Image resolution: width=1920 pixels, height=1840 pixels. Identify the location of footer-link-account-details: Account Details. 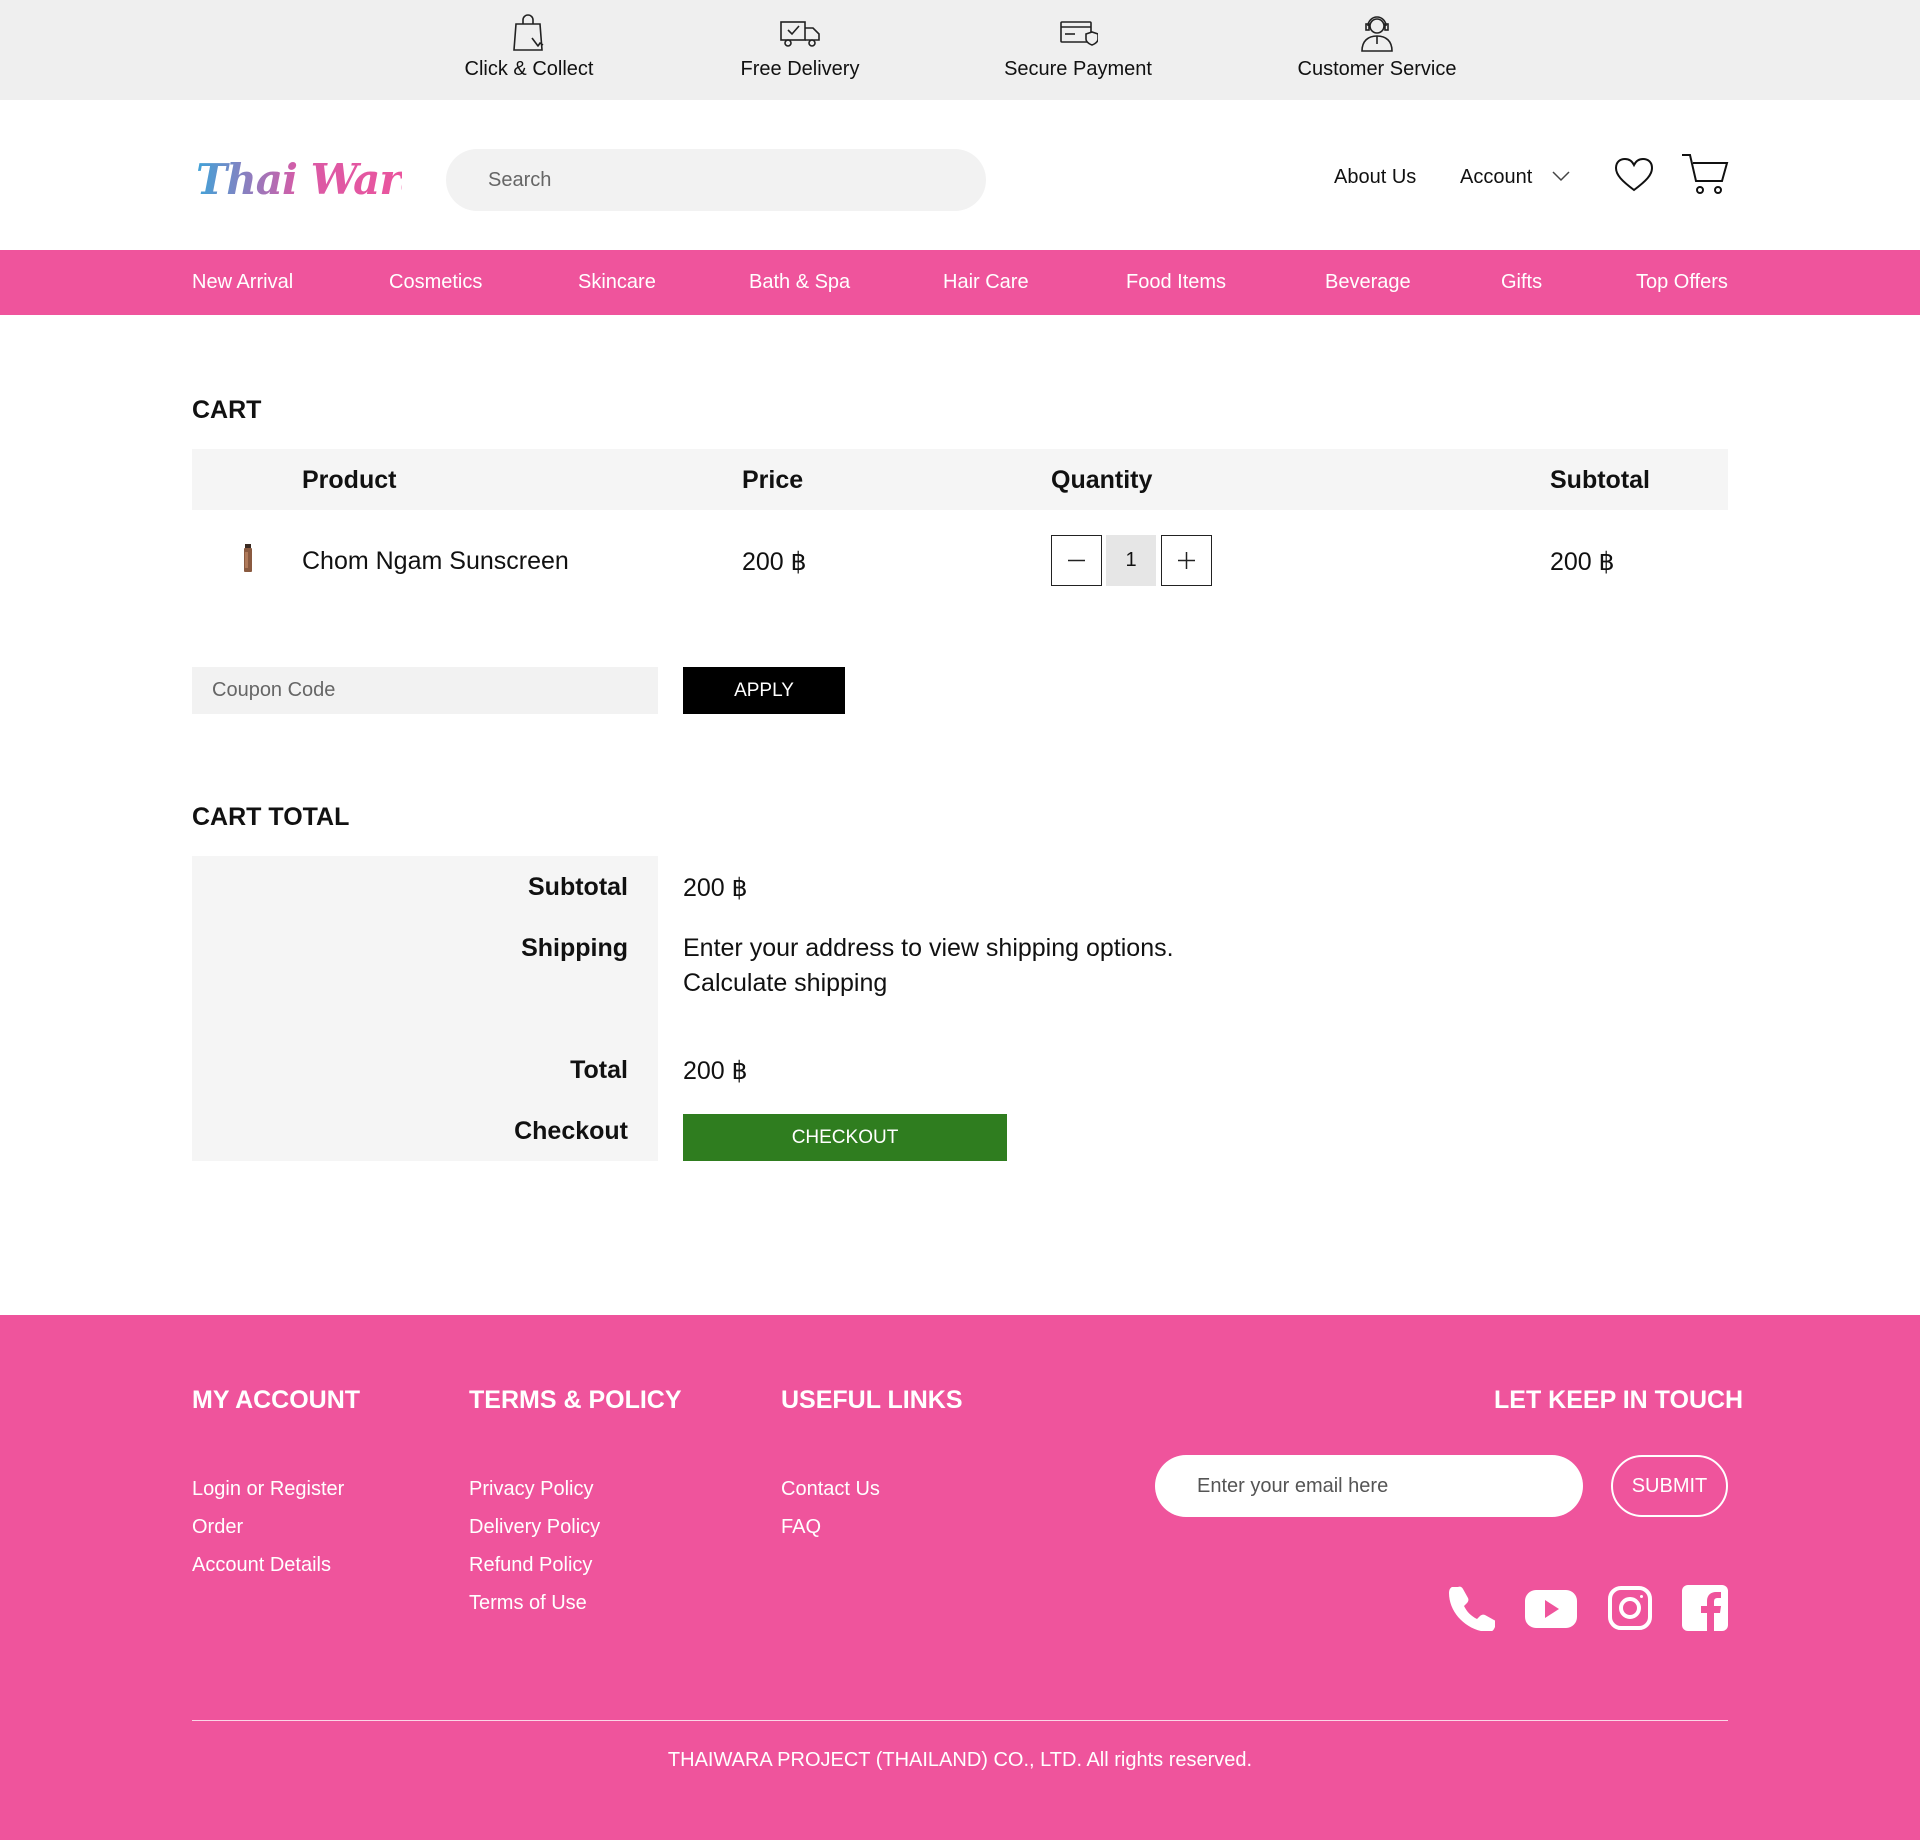
(261, 1565).